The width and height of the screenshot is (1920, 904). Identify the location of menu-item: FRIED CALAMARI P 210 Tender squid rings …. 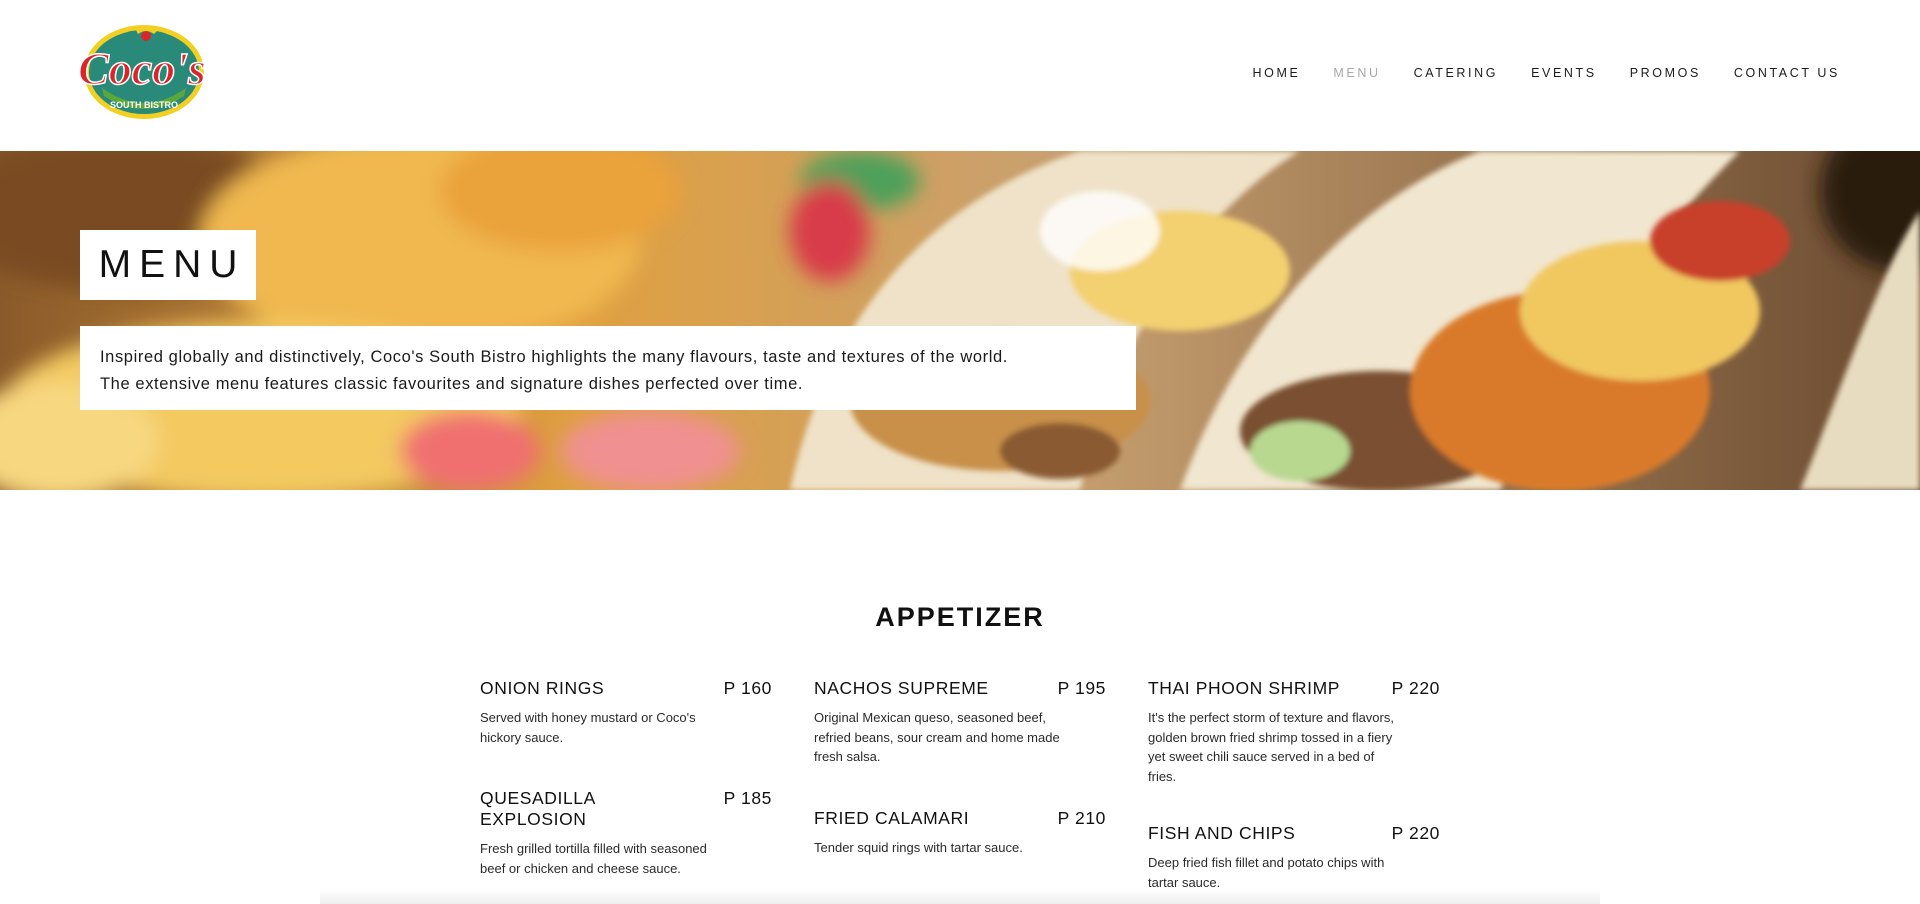
(960, 833).